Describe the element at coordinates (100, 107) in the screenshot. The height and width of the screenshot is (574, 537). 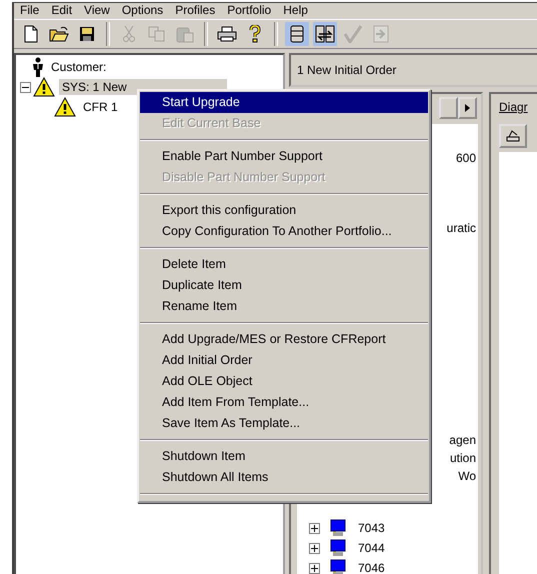
I see `tree-item: CFR 1` at that location.